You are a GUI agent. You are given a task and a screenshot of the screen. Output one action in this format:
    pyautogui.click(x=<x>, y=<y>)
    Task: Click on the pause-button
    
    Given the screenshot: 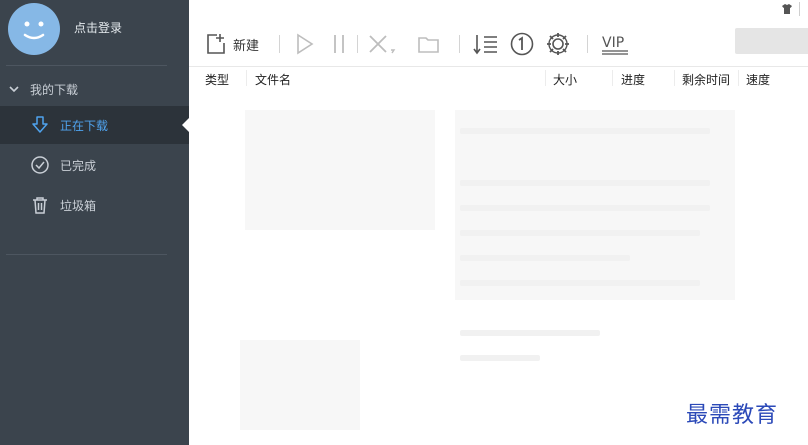 What is the action you would take?
    pyautogui.click(x=339, y=44)
    